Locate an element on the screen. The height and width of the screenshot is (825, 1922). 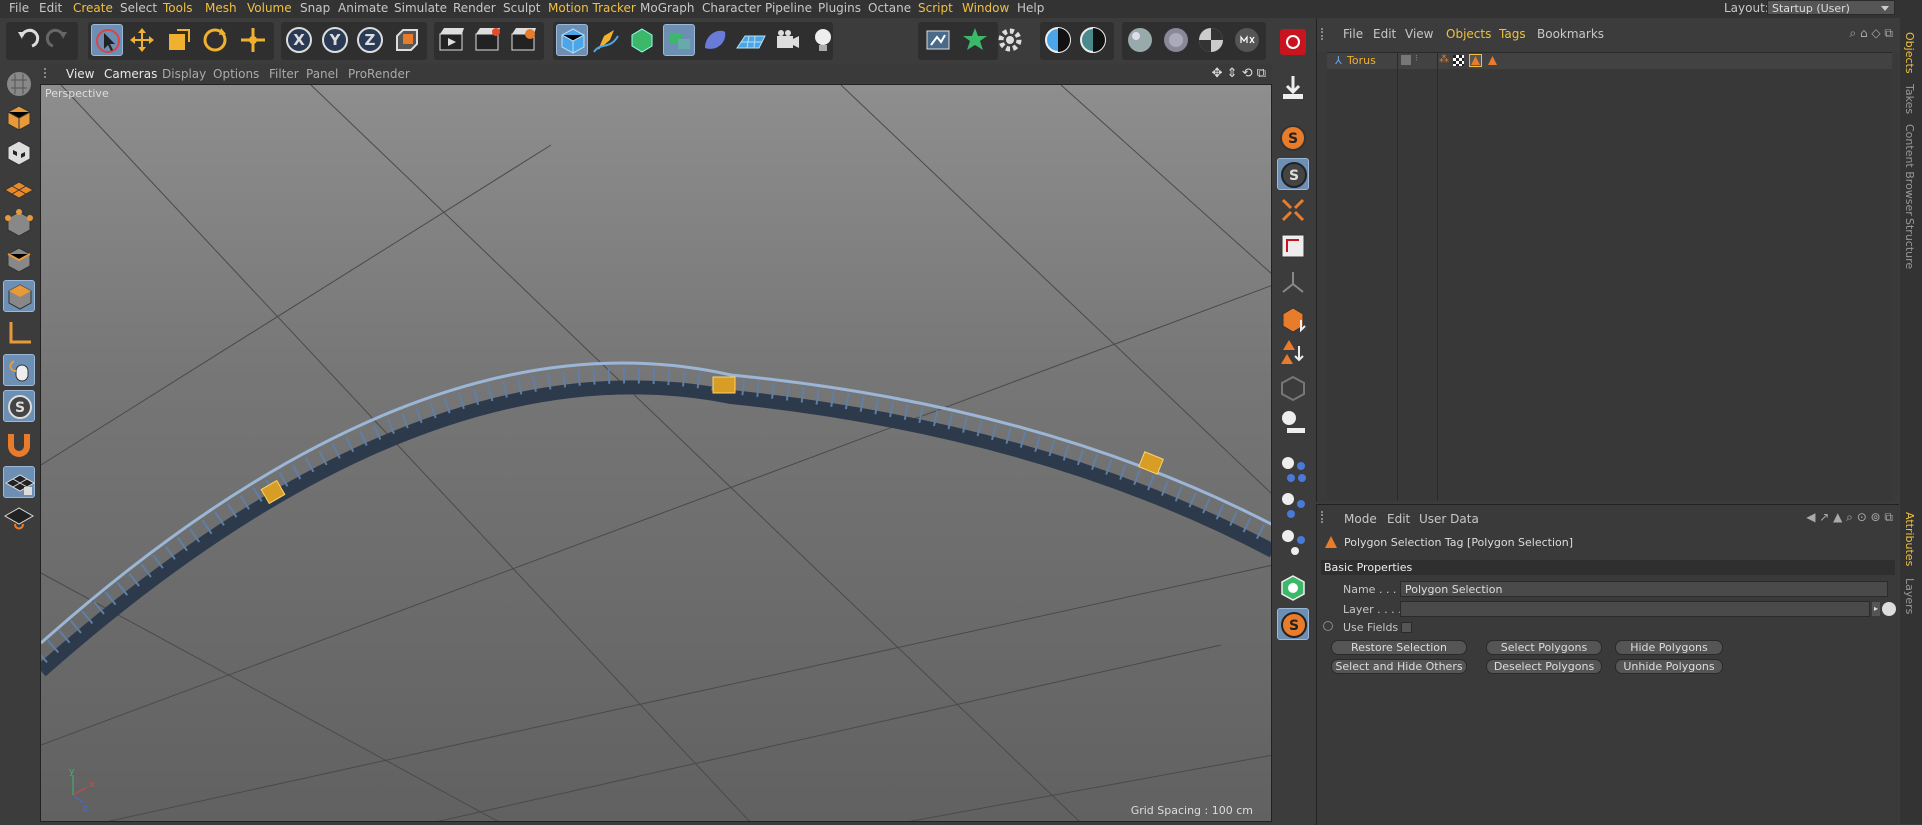
camera-icon is located at coordinates (787, 40).